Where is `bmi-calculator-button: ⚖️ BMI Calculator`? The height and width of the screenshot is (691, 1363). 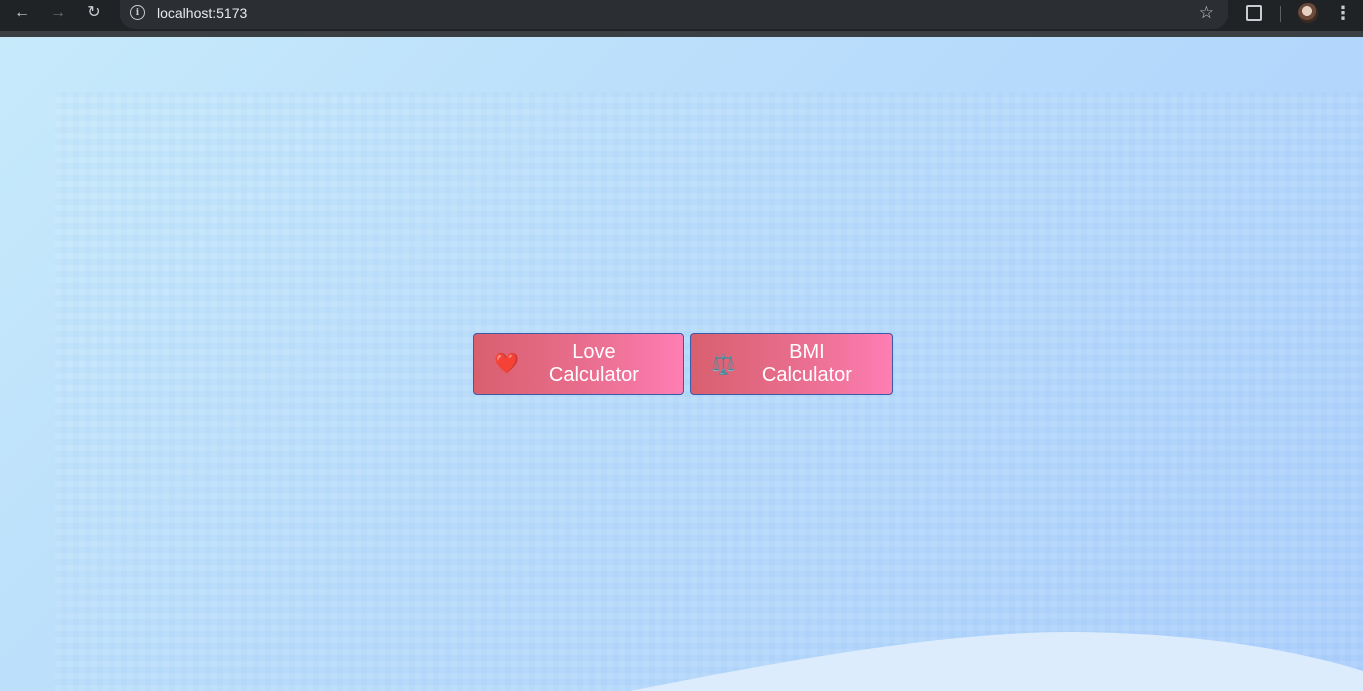
bmi-calculator-button: ⚖️ BMI Calculator is located at coordinates (791, 364).